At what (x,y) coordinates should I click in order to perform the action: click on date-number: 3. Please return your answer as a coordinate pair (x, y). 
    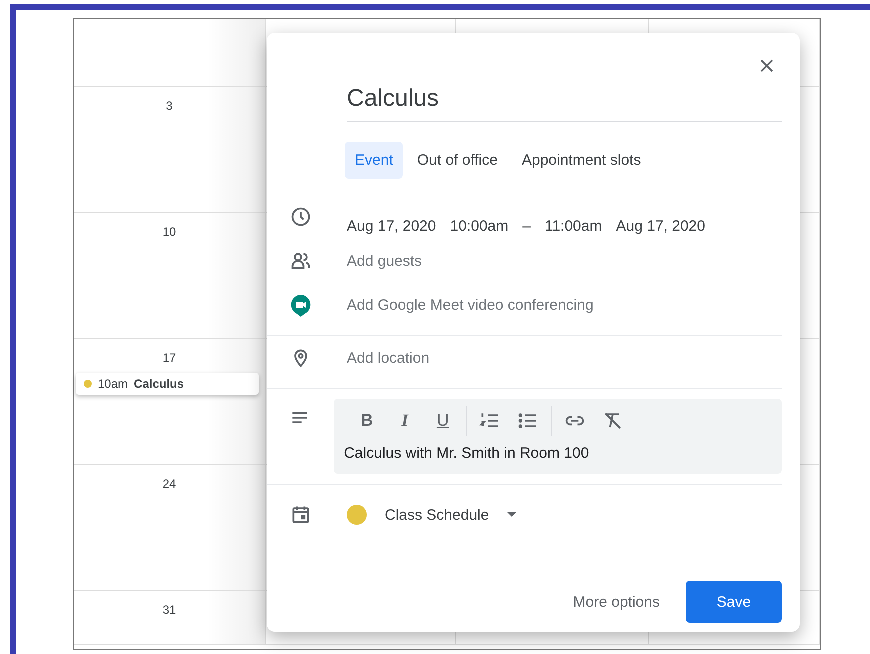
    Looking at the image, I should click on (169, 106).